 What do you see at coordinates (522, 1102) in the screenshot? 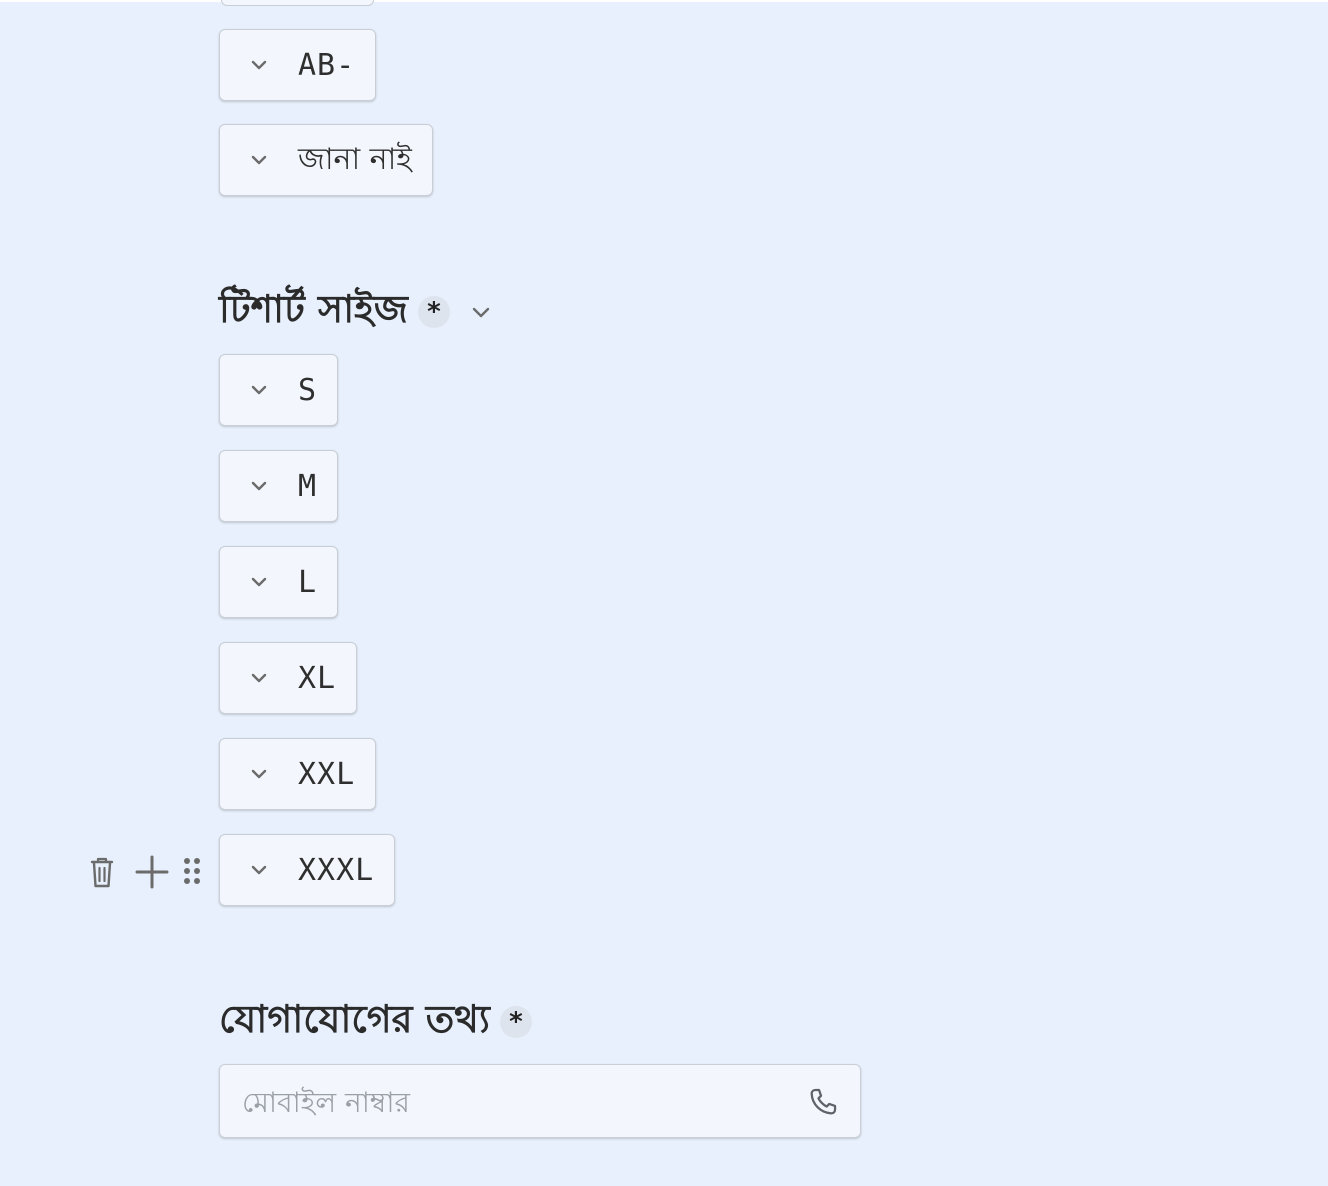
I see `mobile-number-input` at bounding box center [522, 1102].